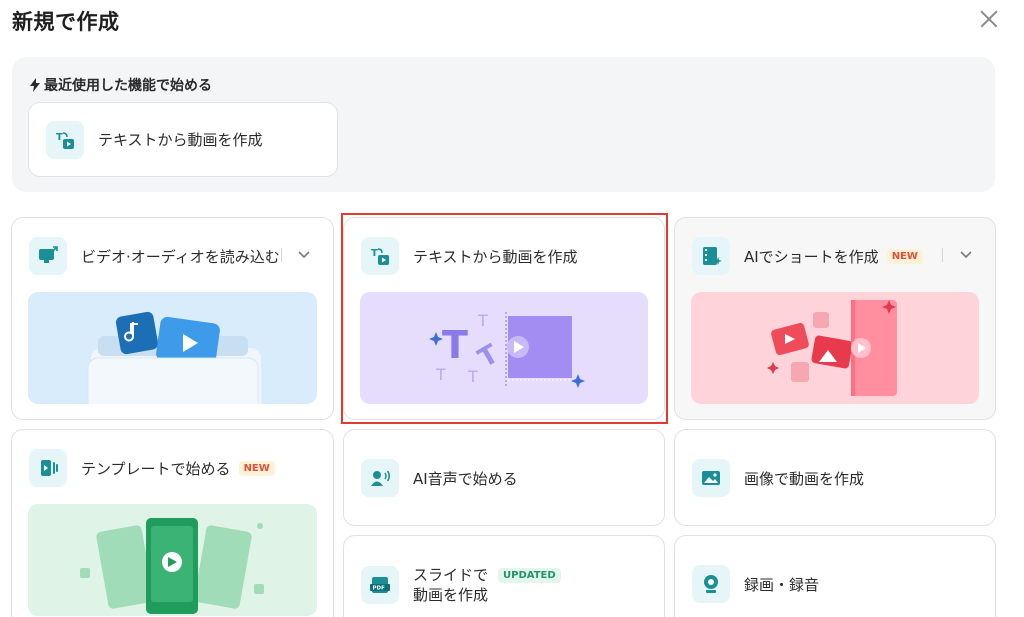  What do you see at coordinates (804, 478) in the screenshot?
I see `image-to-video-label: 画像で動画を作成` at bounding box center [804, 478].